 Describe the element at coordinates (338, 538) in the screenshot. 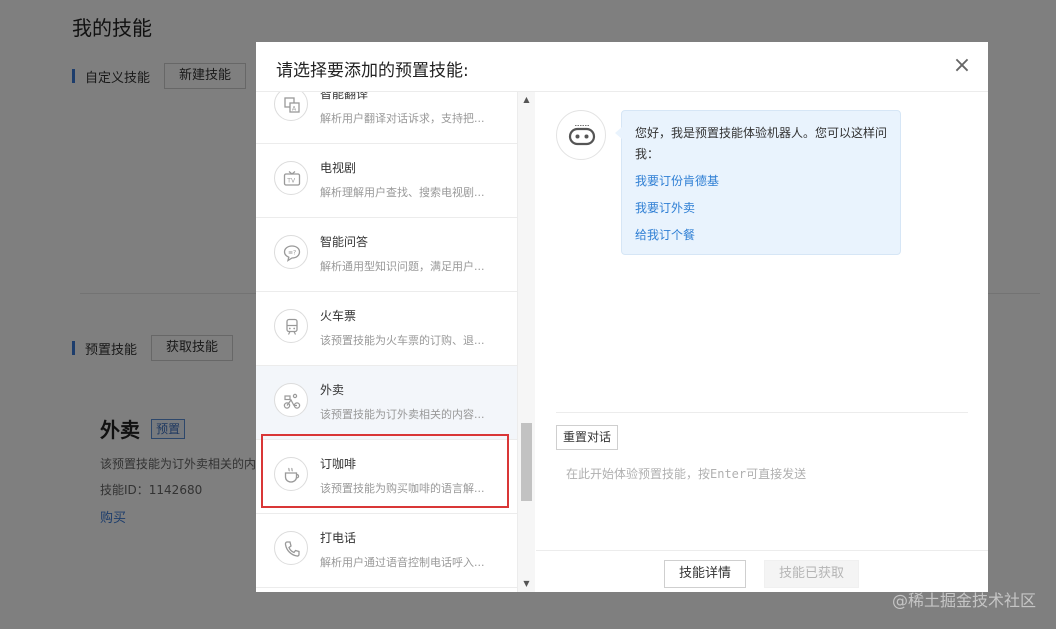

I see `skill-item-name: 打电话` at that location.